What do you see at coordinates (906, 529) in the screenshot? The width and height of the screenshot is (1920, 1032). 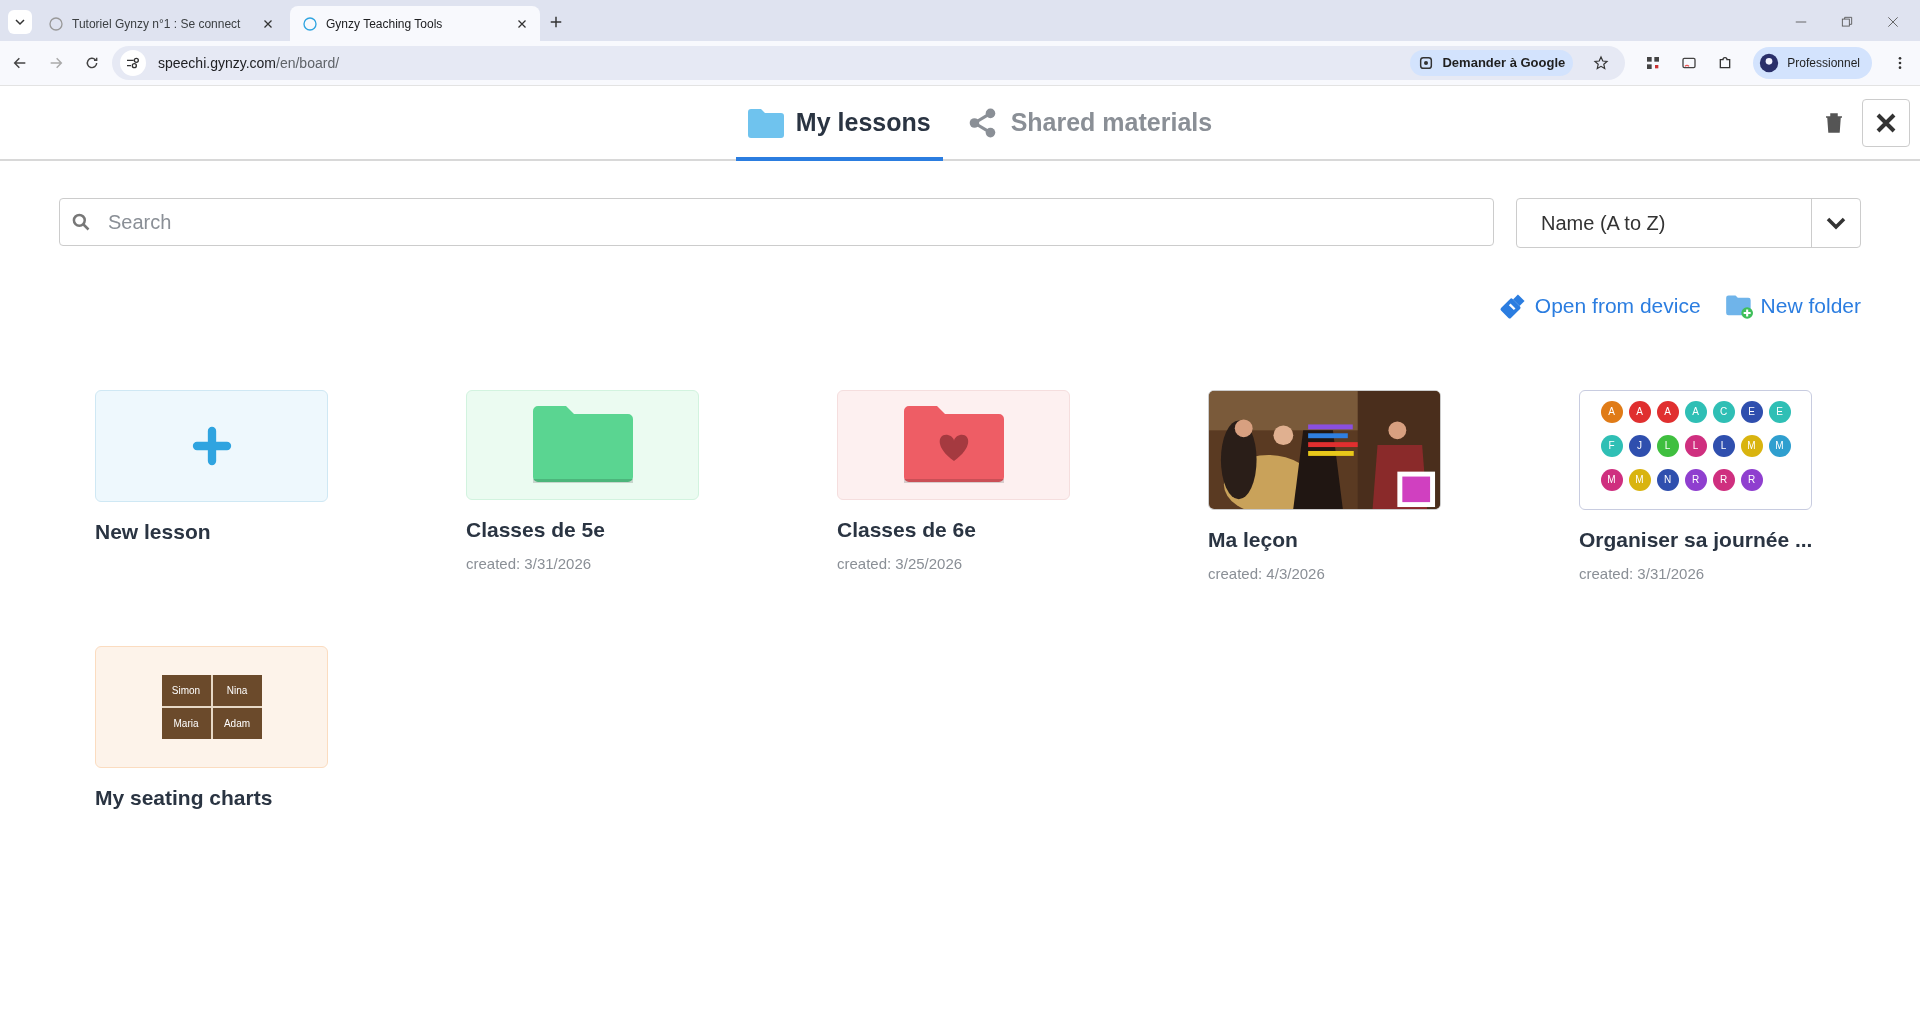 I see `item-title: Classes de 6e` at bounding box center [906, 529].